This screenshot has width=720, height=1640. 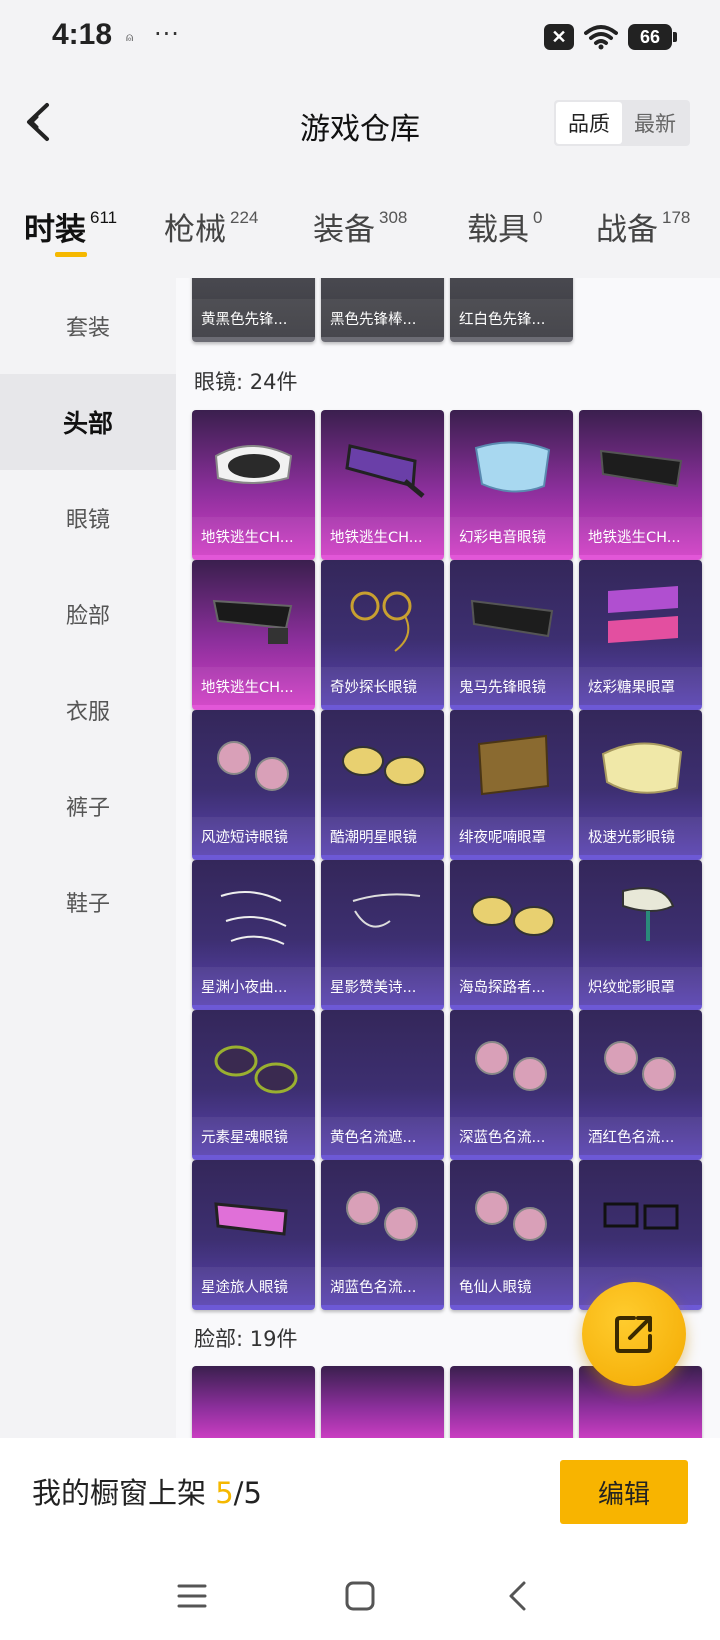 I want to click on tab-label: 时装, so click(x=55, y=230).